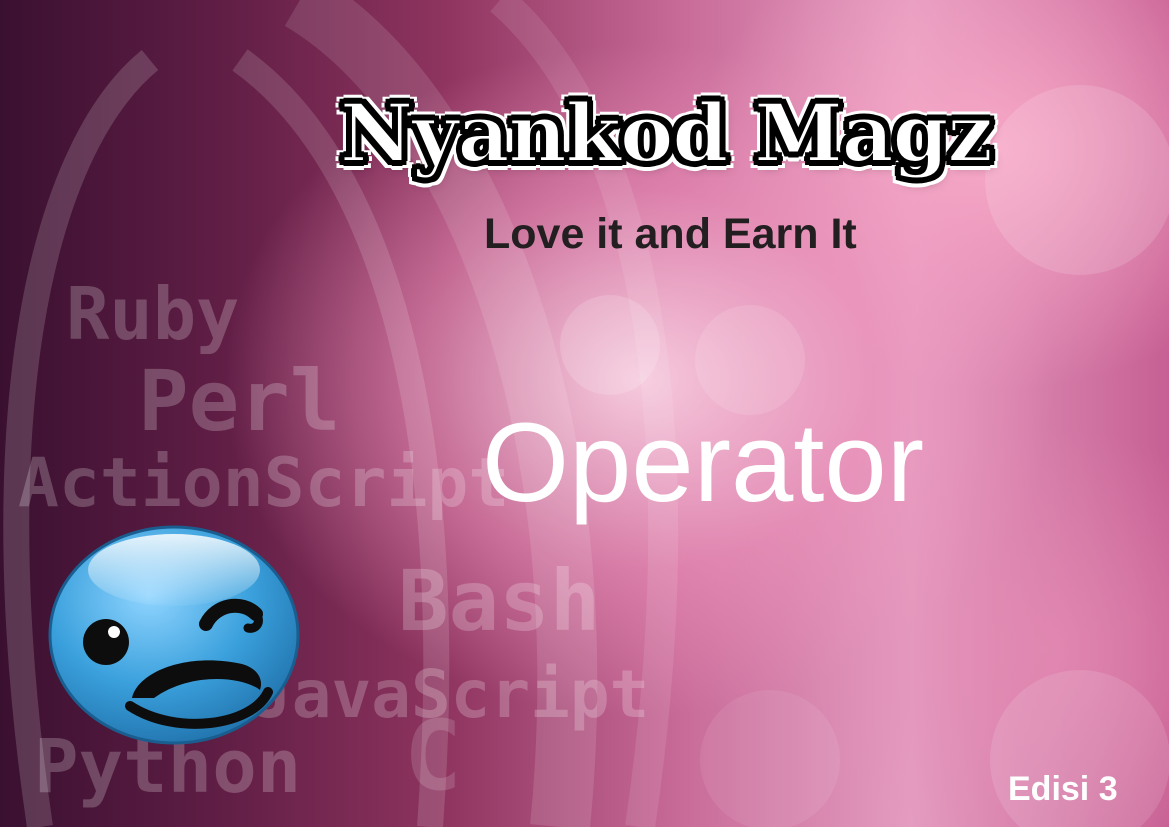 The height and width of the screenshot is (827, 1169). I want to click on background-word-ruby: Ruby, so click(153, 314).